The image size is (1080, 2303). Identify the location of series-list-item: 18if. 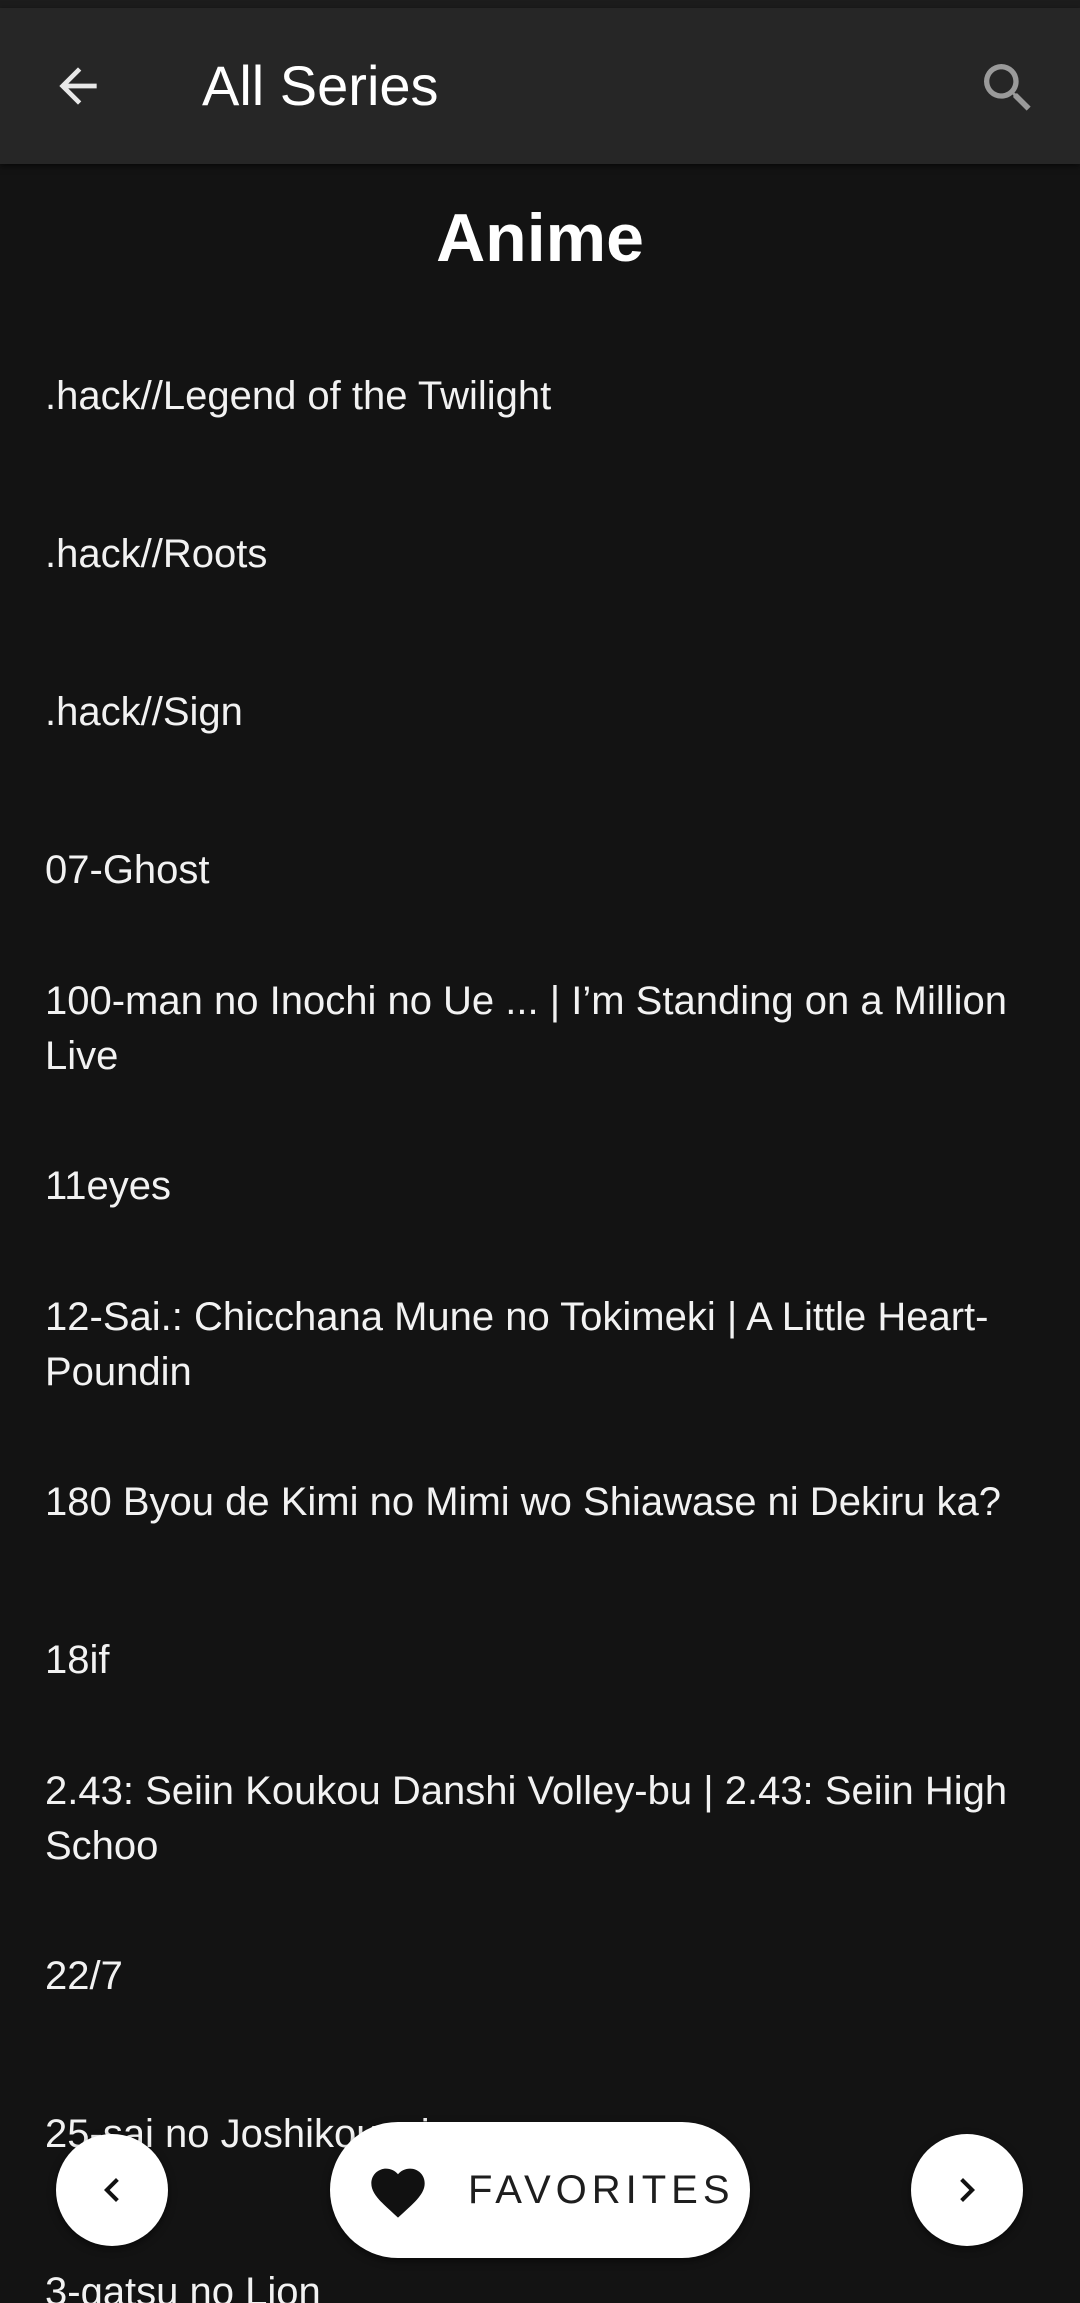
(545, 1660).